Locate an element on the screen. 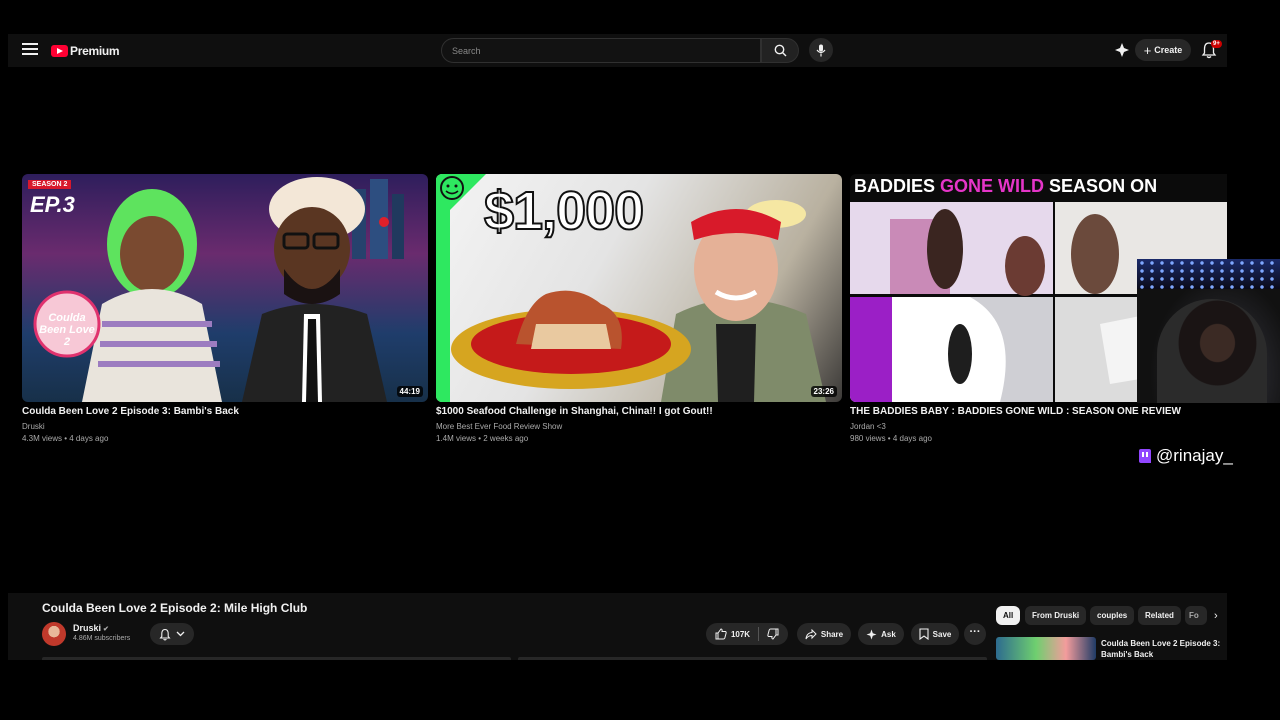 The width and height of the screenshot is (1280, 720). create-button: + Create is located at coordinates (1163, 50).